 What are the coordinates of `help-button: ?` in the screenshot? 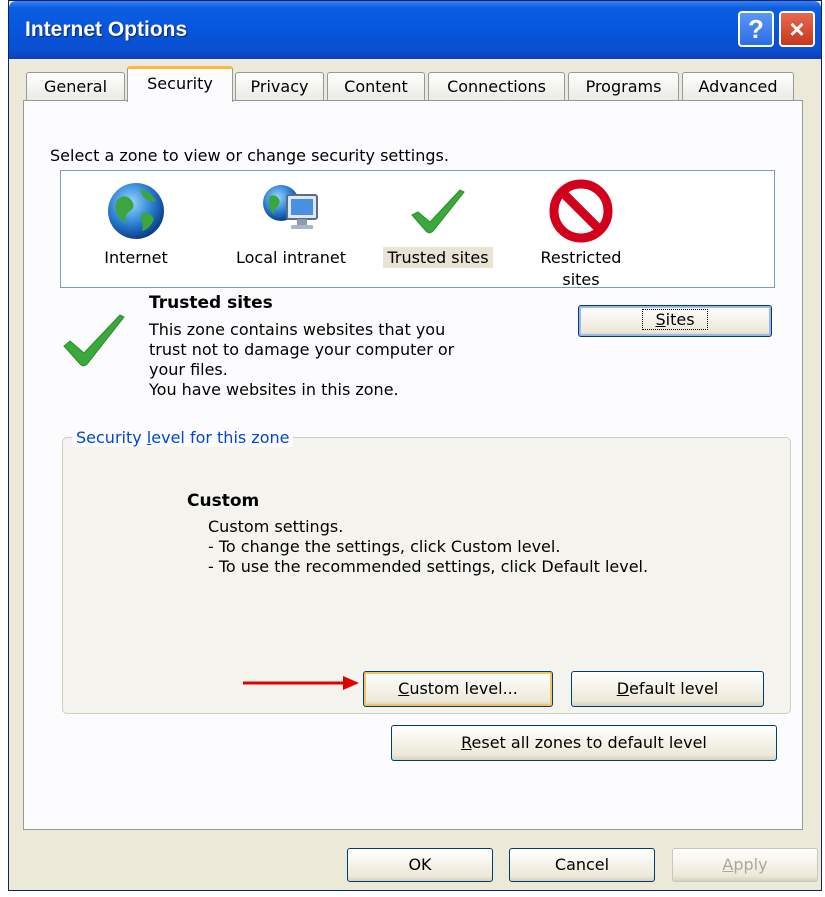 It's located at (756, 29).